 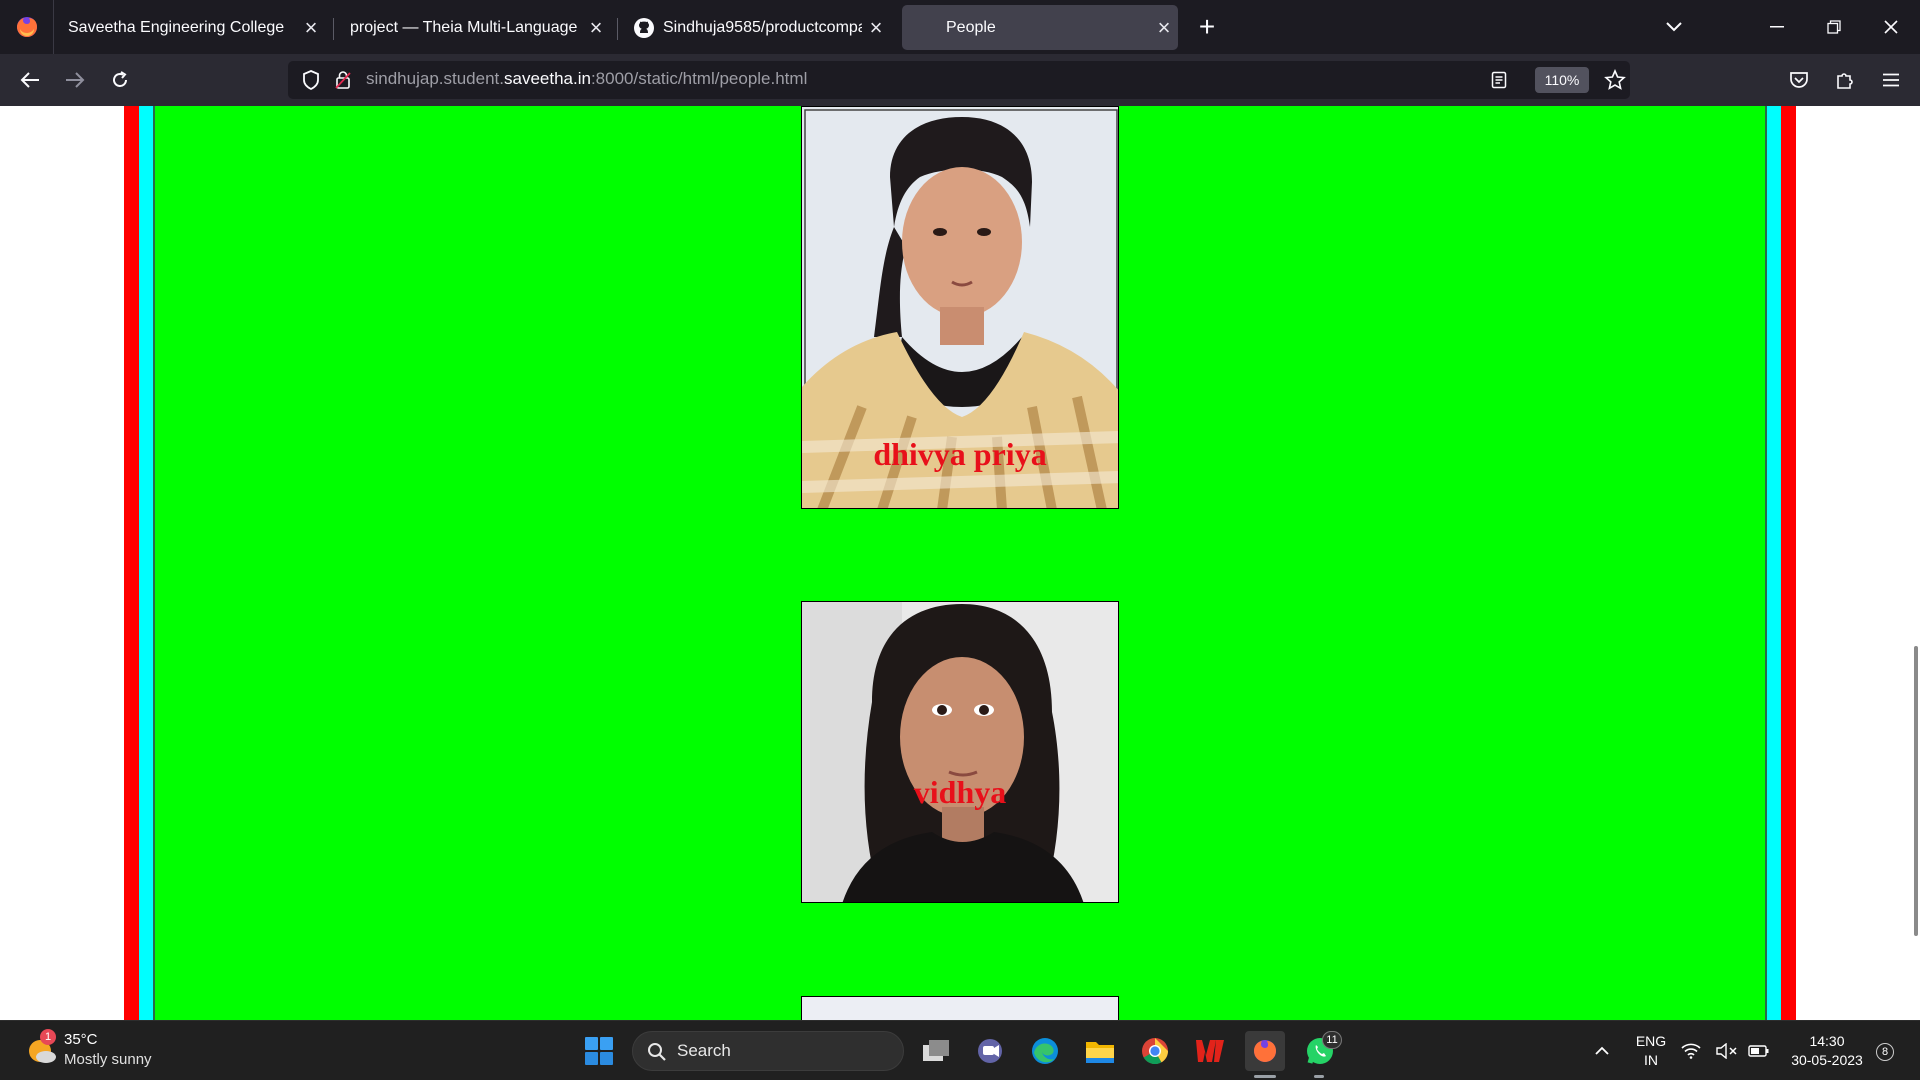 I want to click on page-scrollbar, so click(x=1916, y=791).